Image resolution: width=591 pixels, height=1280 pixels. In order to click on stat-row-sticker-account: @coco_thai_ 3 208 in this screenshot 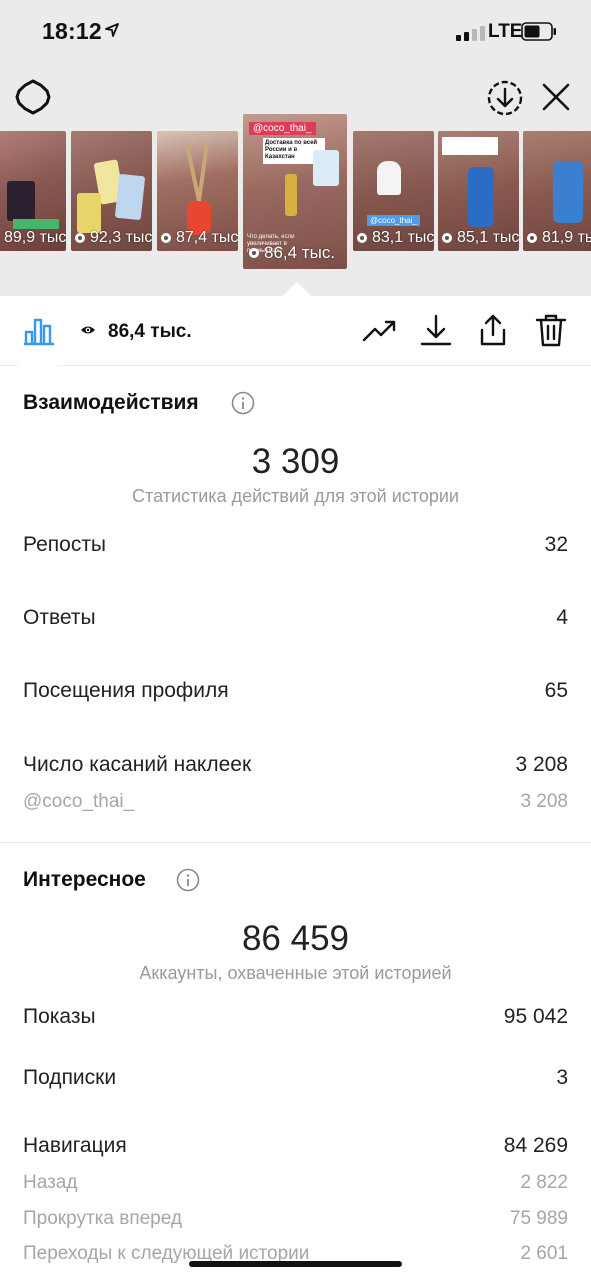, I will do `click(295, 802)`.